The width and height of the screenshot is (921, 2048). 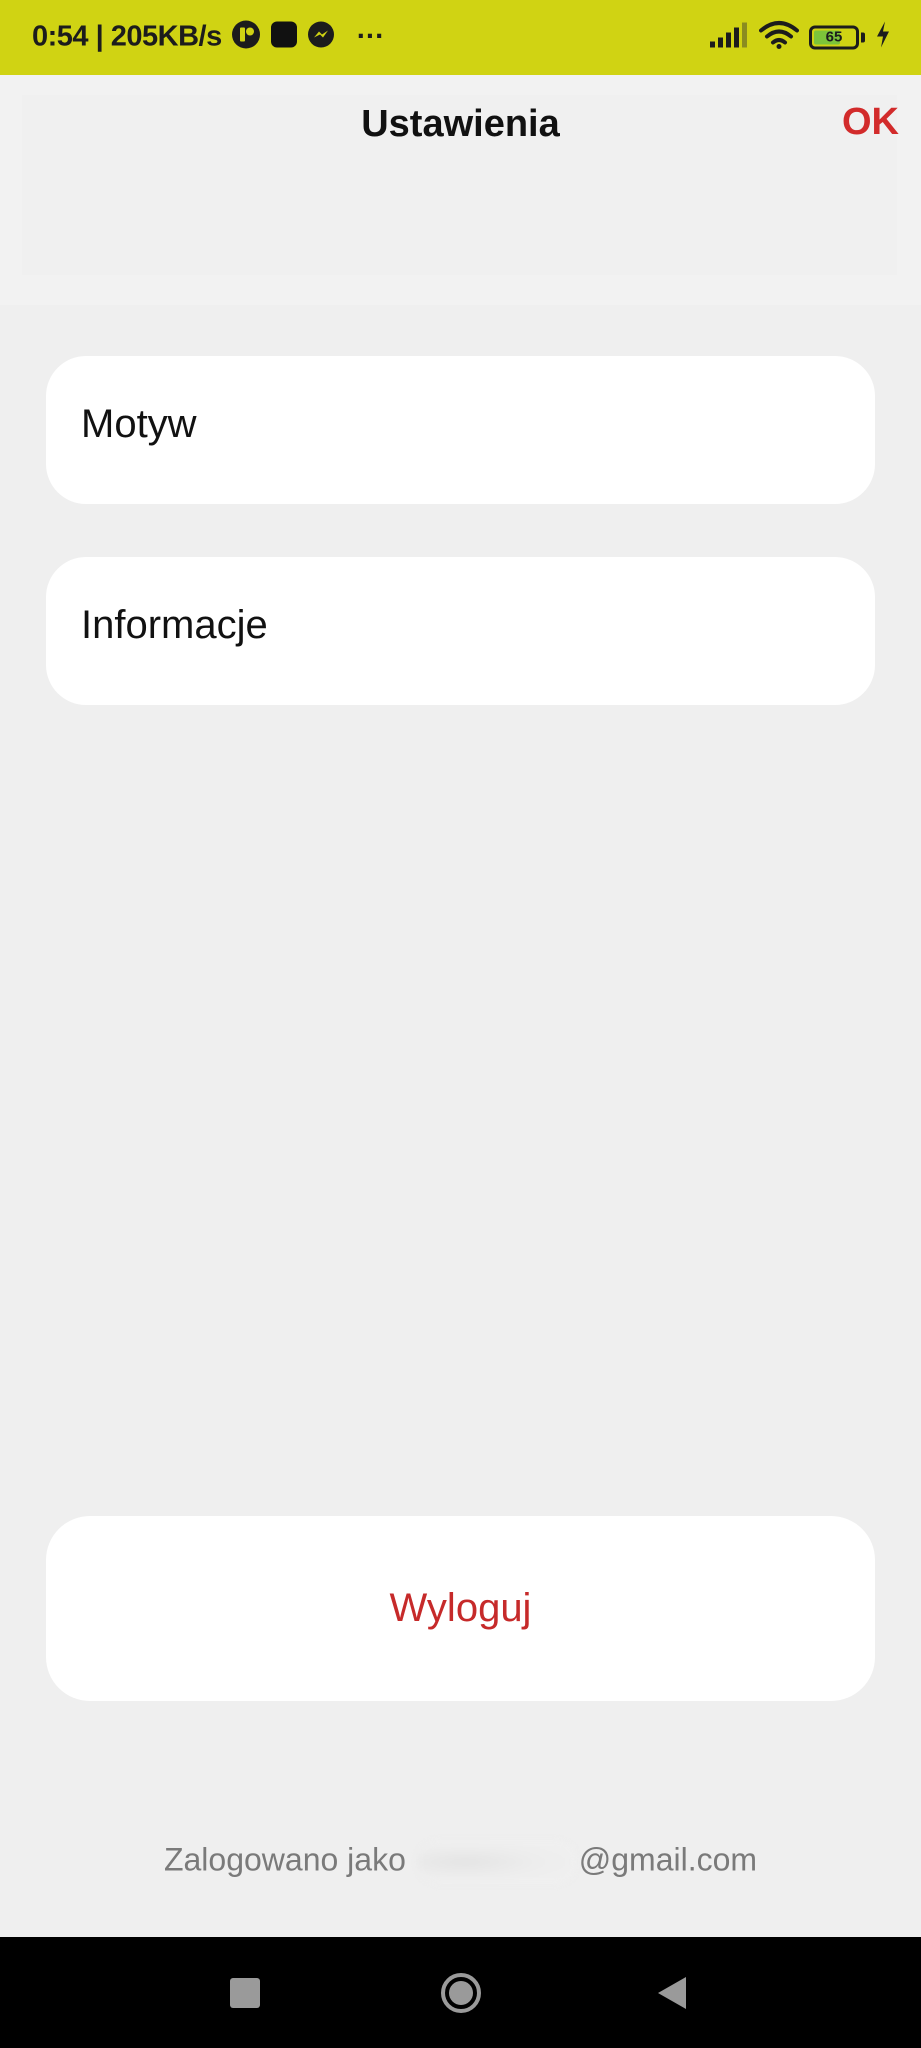 I want to click on battery-cap, so click(x=863, y=37).